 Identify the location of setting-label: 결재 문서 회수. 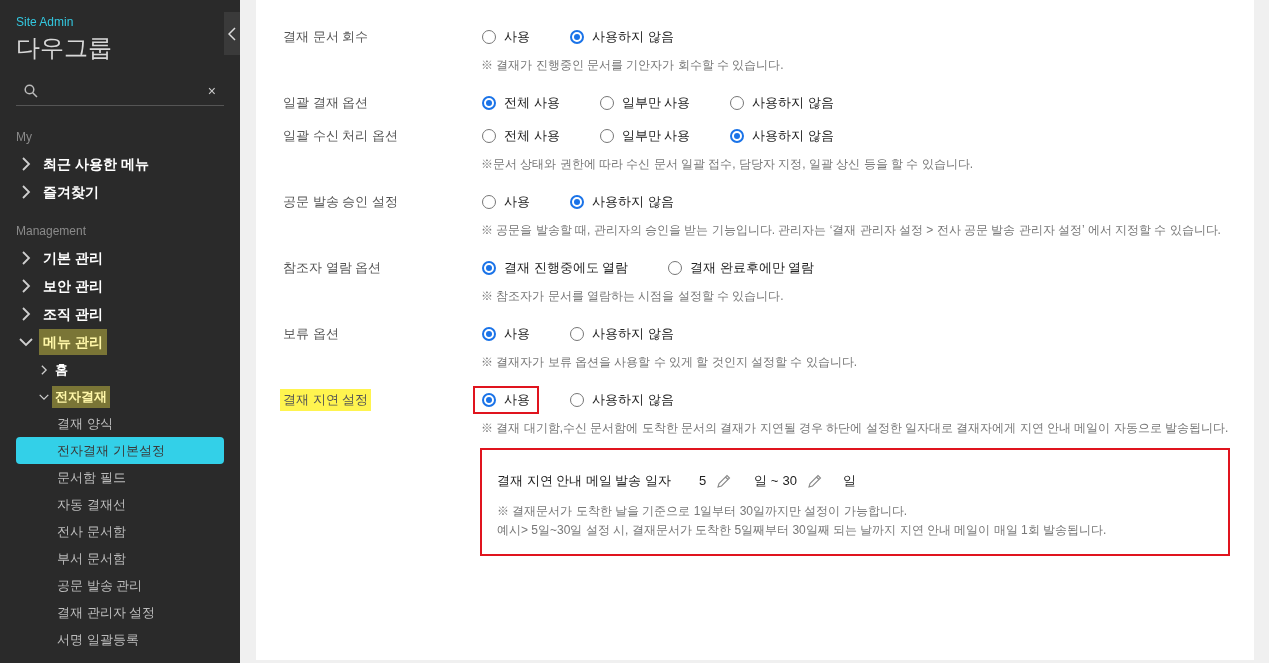
(326, 37).